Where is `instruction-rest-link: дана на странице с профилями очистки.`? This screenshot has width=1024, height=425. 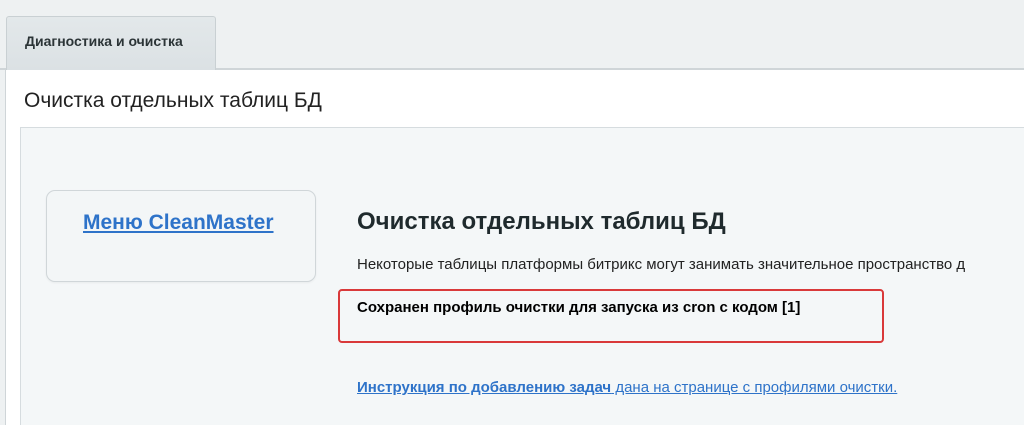
instruction-rest-link: дана на странице с профилями очистки. is located at coordinates (754, 387).